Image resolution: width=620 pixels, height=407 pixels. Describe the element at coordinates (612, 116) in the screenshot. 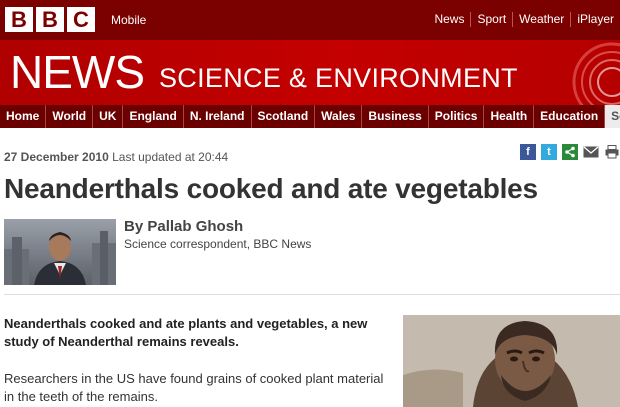

I see `nav-item-sci-env: Sci/E` at that location.